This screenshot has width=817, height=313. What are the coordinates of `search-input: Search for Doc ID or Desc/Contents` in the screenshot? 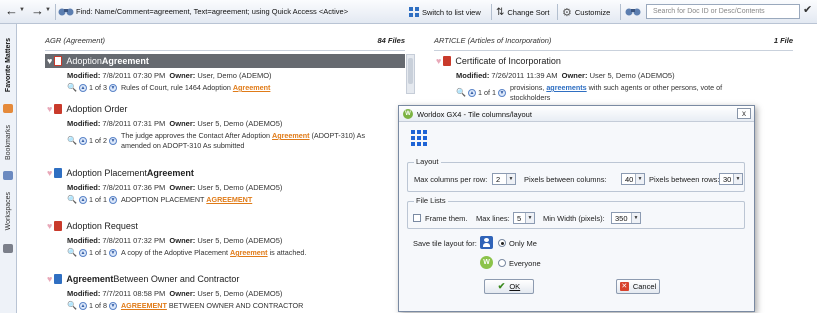 It's located at (723, 11).